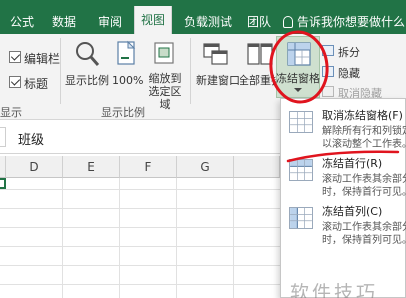 This screenshot has width=406, height=298. What do you see at coordinates (334, 96) in the screenshot?
I see `annotation-overlay` at bounding box center [334, 96].